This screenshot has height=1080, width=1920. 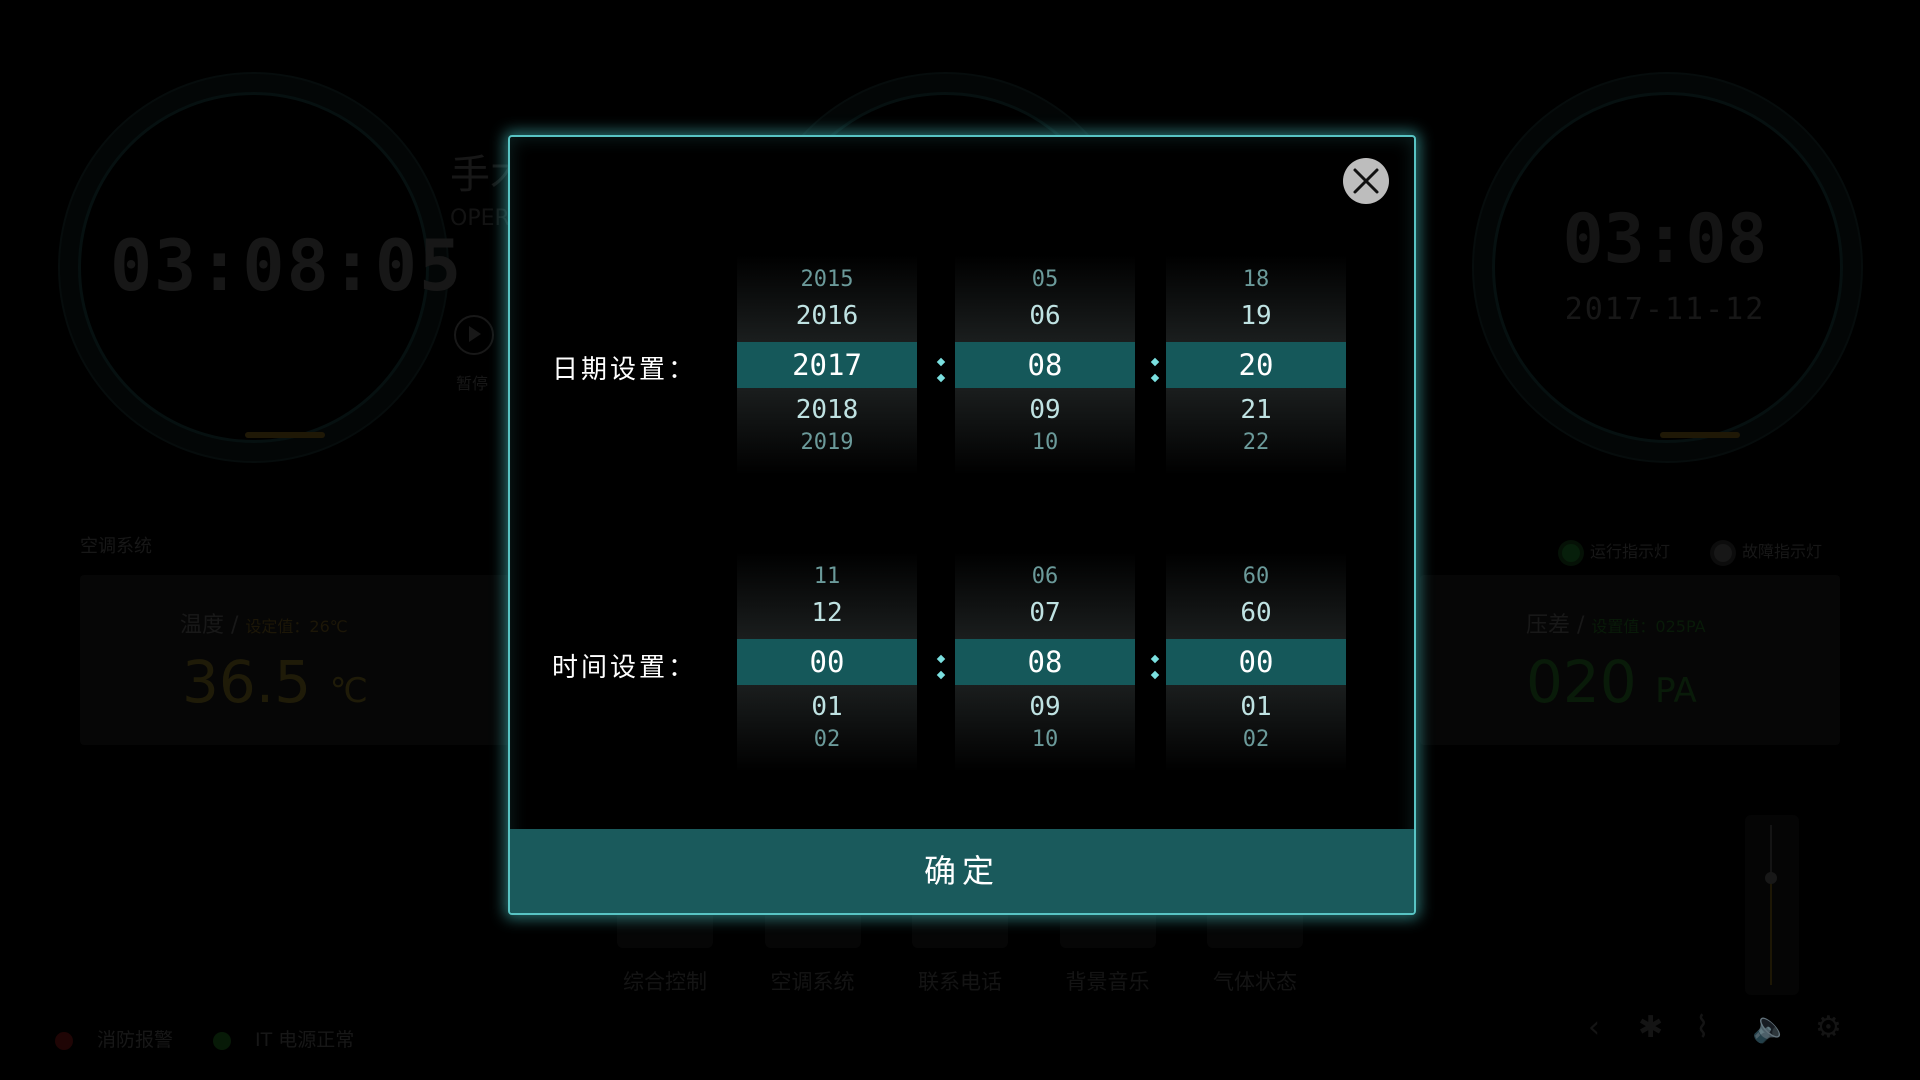 I want to click on picker-option: 2019, so click(x=827, y=442).